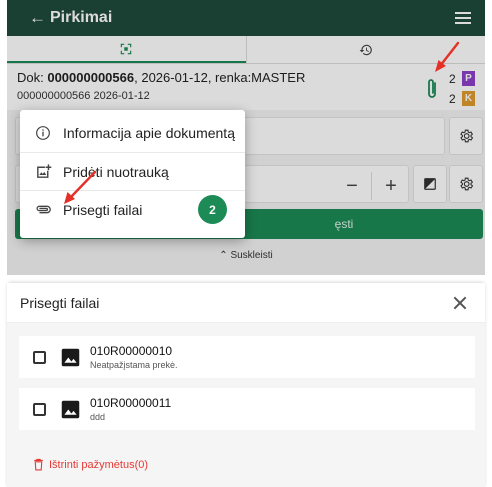  I want to click on add-photo-icon, so click(43, 171).